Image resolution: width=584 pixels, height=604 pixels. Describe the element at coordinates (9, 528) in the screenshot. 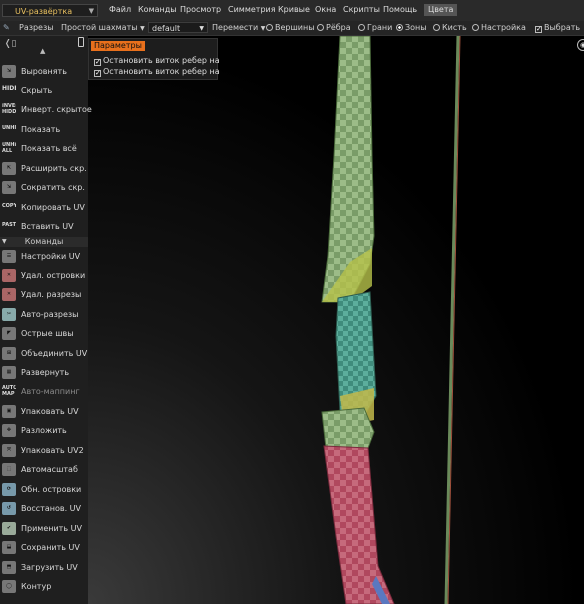

I see `apply-uv-icon: ✔` at that location.